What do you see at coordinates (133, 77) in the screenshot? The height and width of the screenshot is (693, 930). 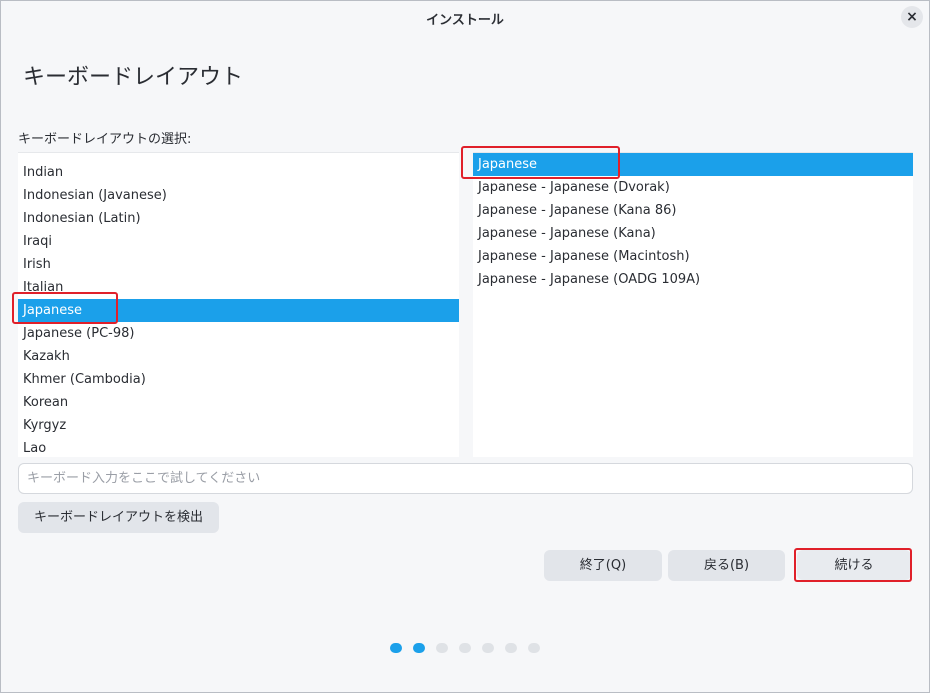 I see `page-title: キーボードレイアウト` at bounding box center [133, 77].